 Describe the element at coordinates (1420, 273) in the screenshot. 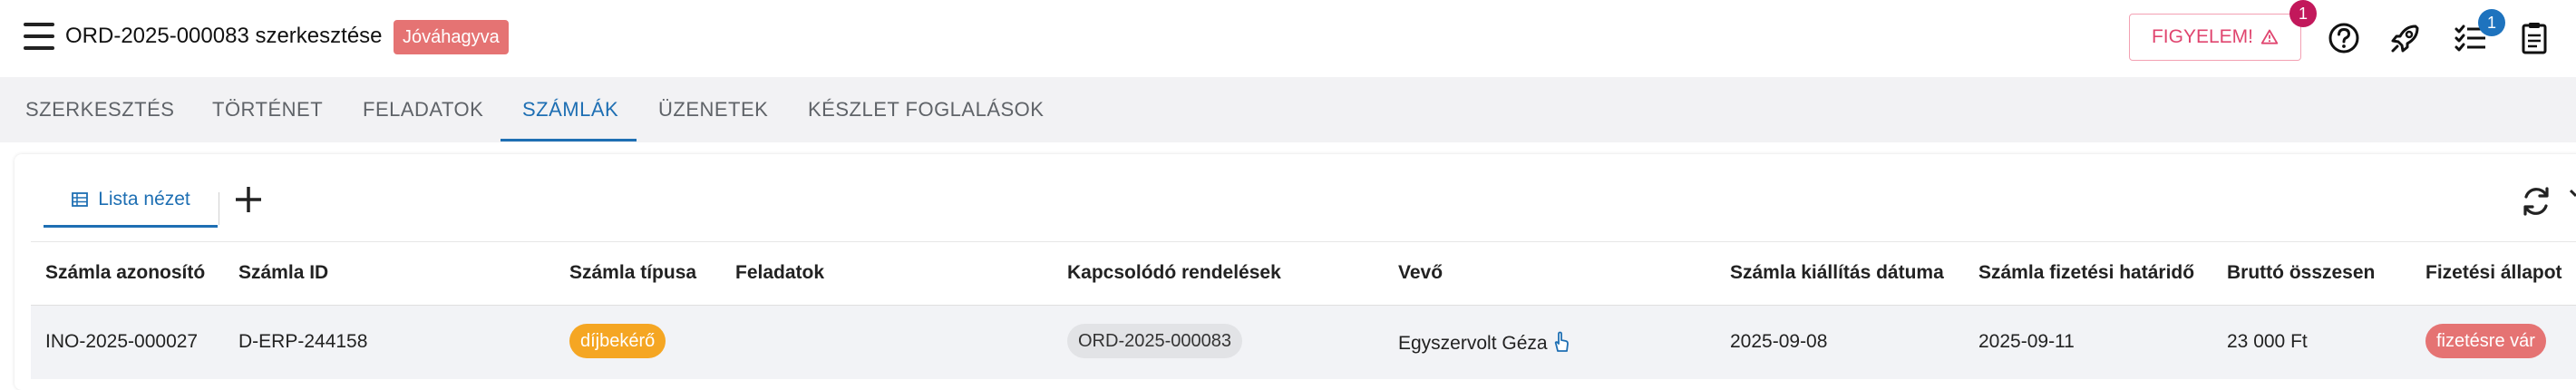

I see `column-header-customer: Vevő` at that location.